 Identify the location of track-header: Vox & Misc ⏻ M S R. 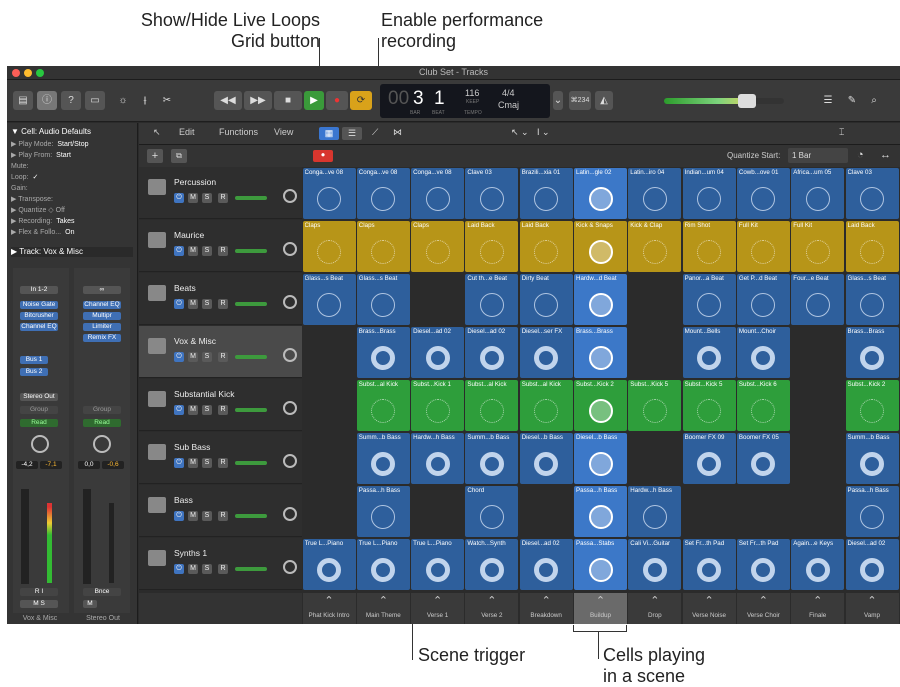
(220, 352).